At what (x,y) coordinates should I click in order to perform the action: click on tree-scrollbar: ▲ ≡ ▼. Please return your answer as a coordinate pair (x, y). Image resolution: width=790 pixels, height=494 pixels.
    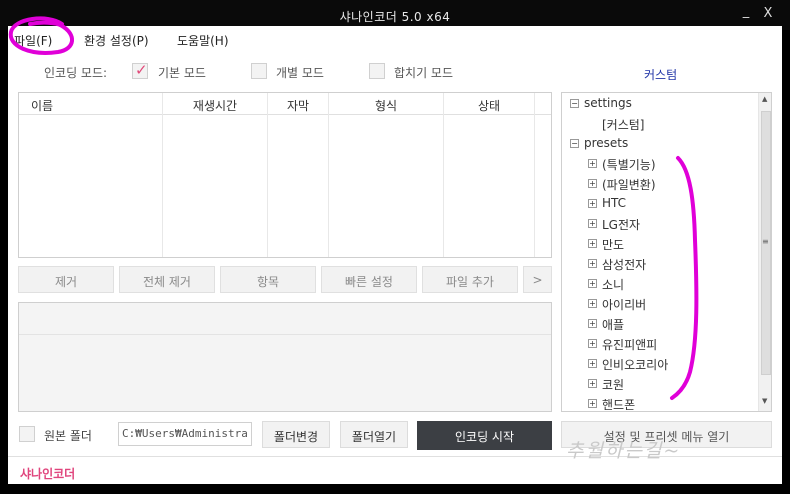
    Looking at the image, I should click on (764, 252).